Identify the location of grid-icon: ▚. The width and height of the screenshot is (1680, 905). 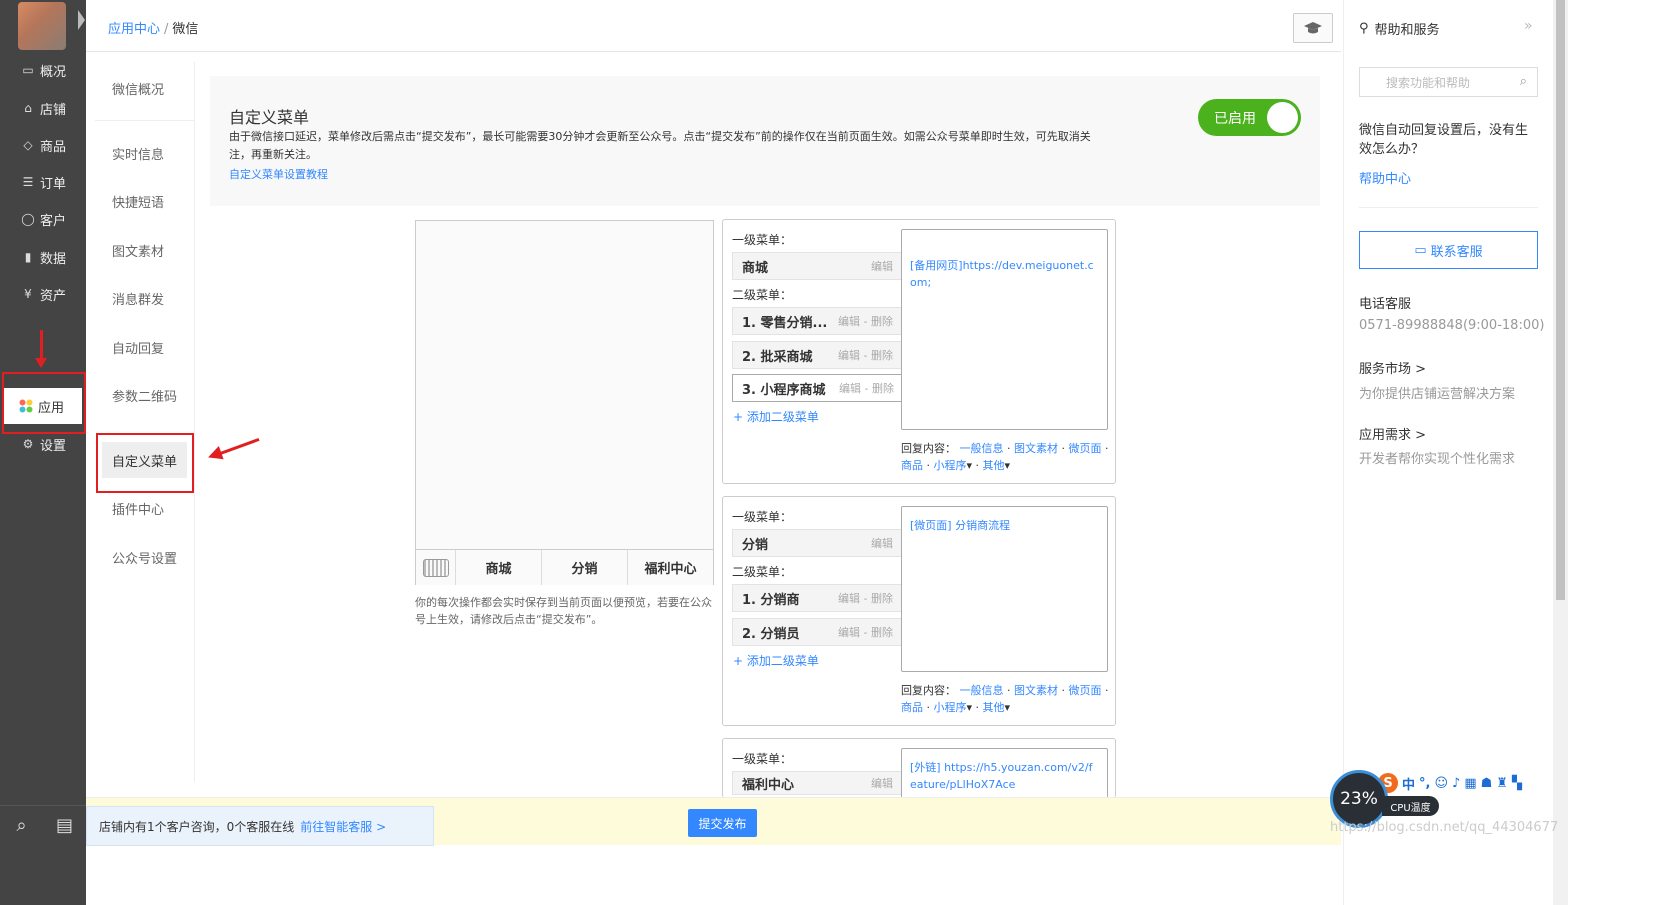
(1517, 783).